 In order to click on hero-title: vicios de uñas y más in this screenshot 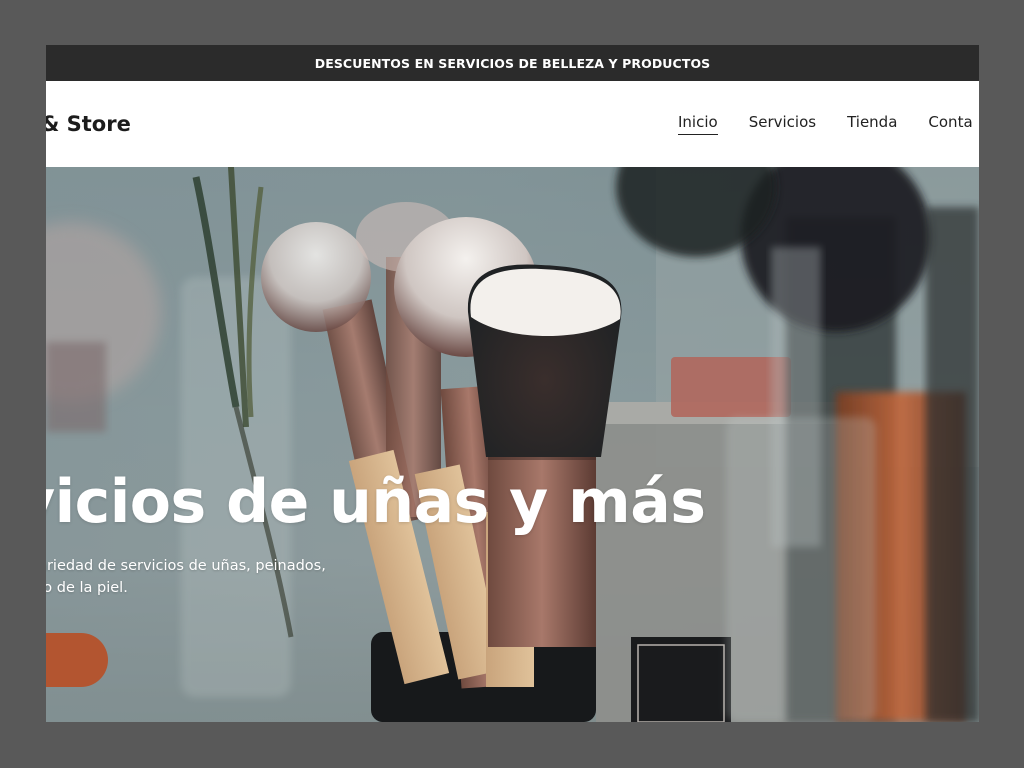, I will do `click(376, 502)`.